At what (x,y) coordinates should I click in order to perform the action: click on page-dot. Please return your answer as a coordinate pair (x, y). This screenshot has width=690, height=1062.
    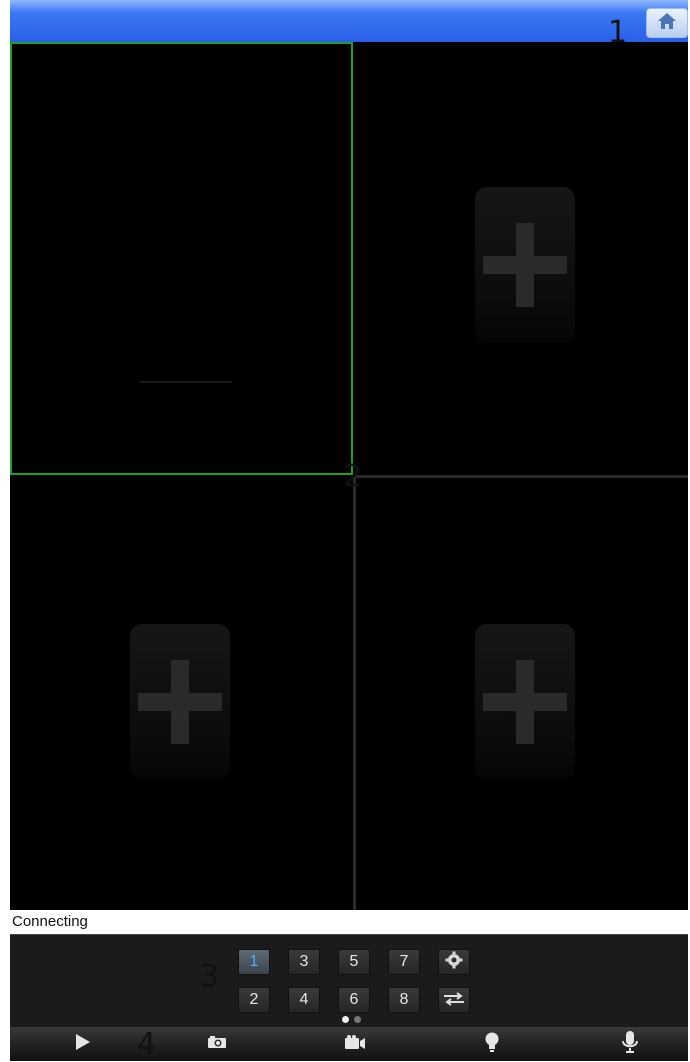
    Looking at the image, I should click on (357, 1019).